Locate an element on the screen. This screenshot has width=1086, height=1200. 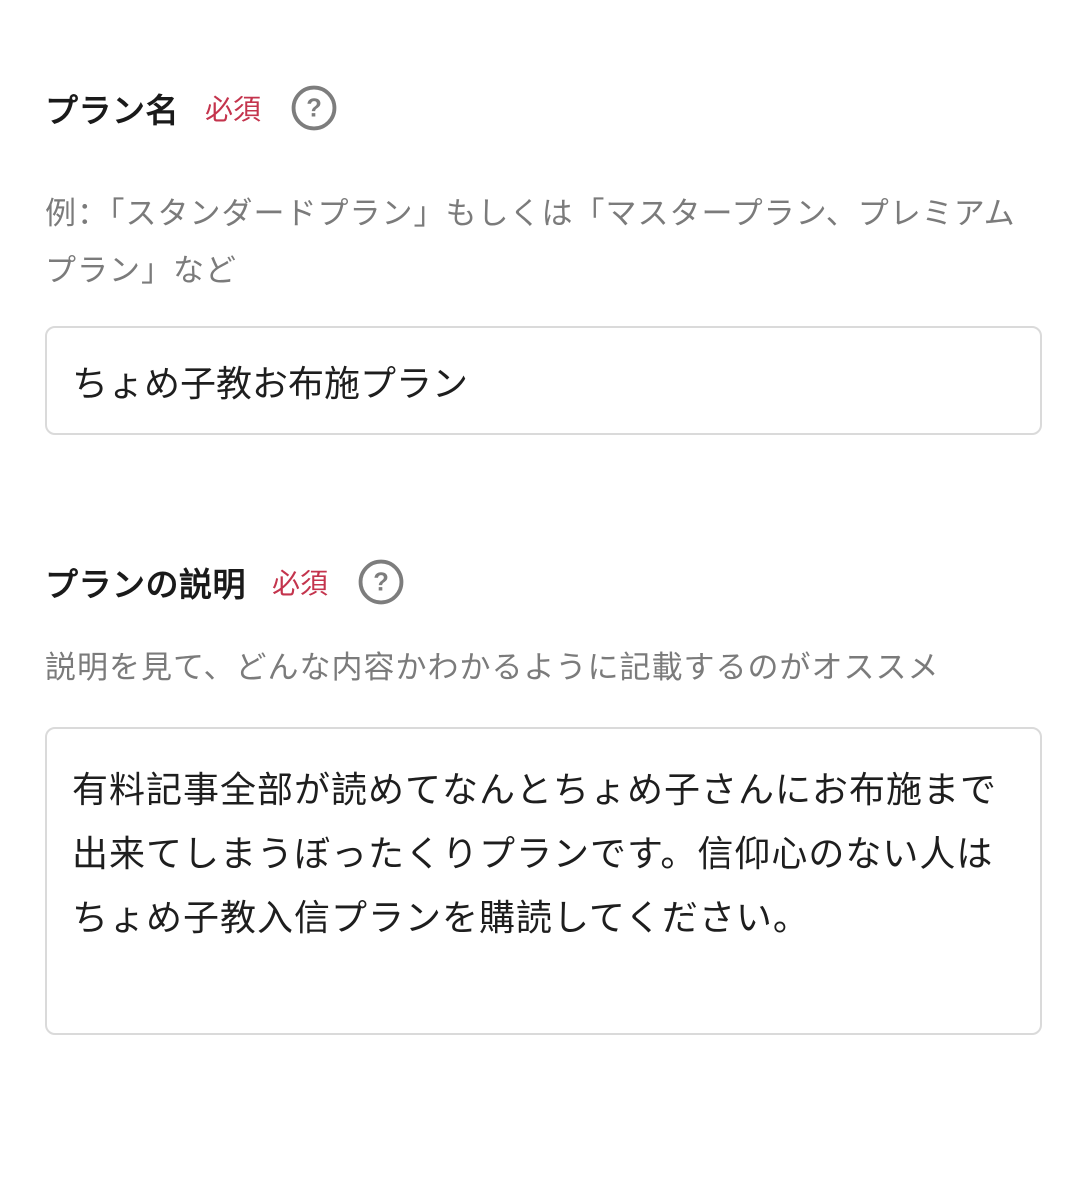
plan-name-input: ちょめ子教お布施プラン is located at coordinates (543, 380).